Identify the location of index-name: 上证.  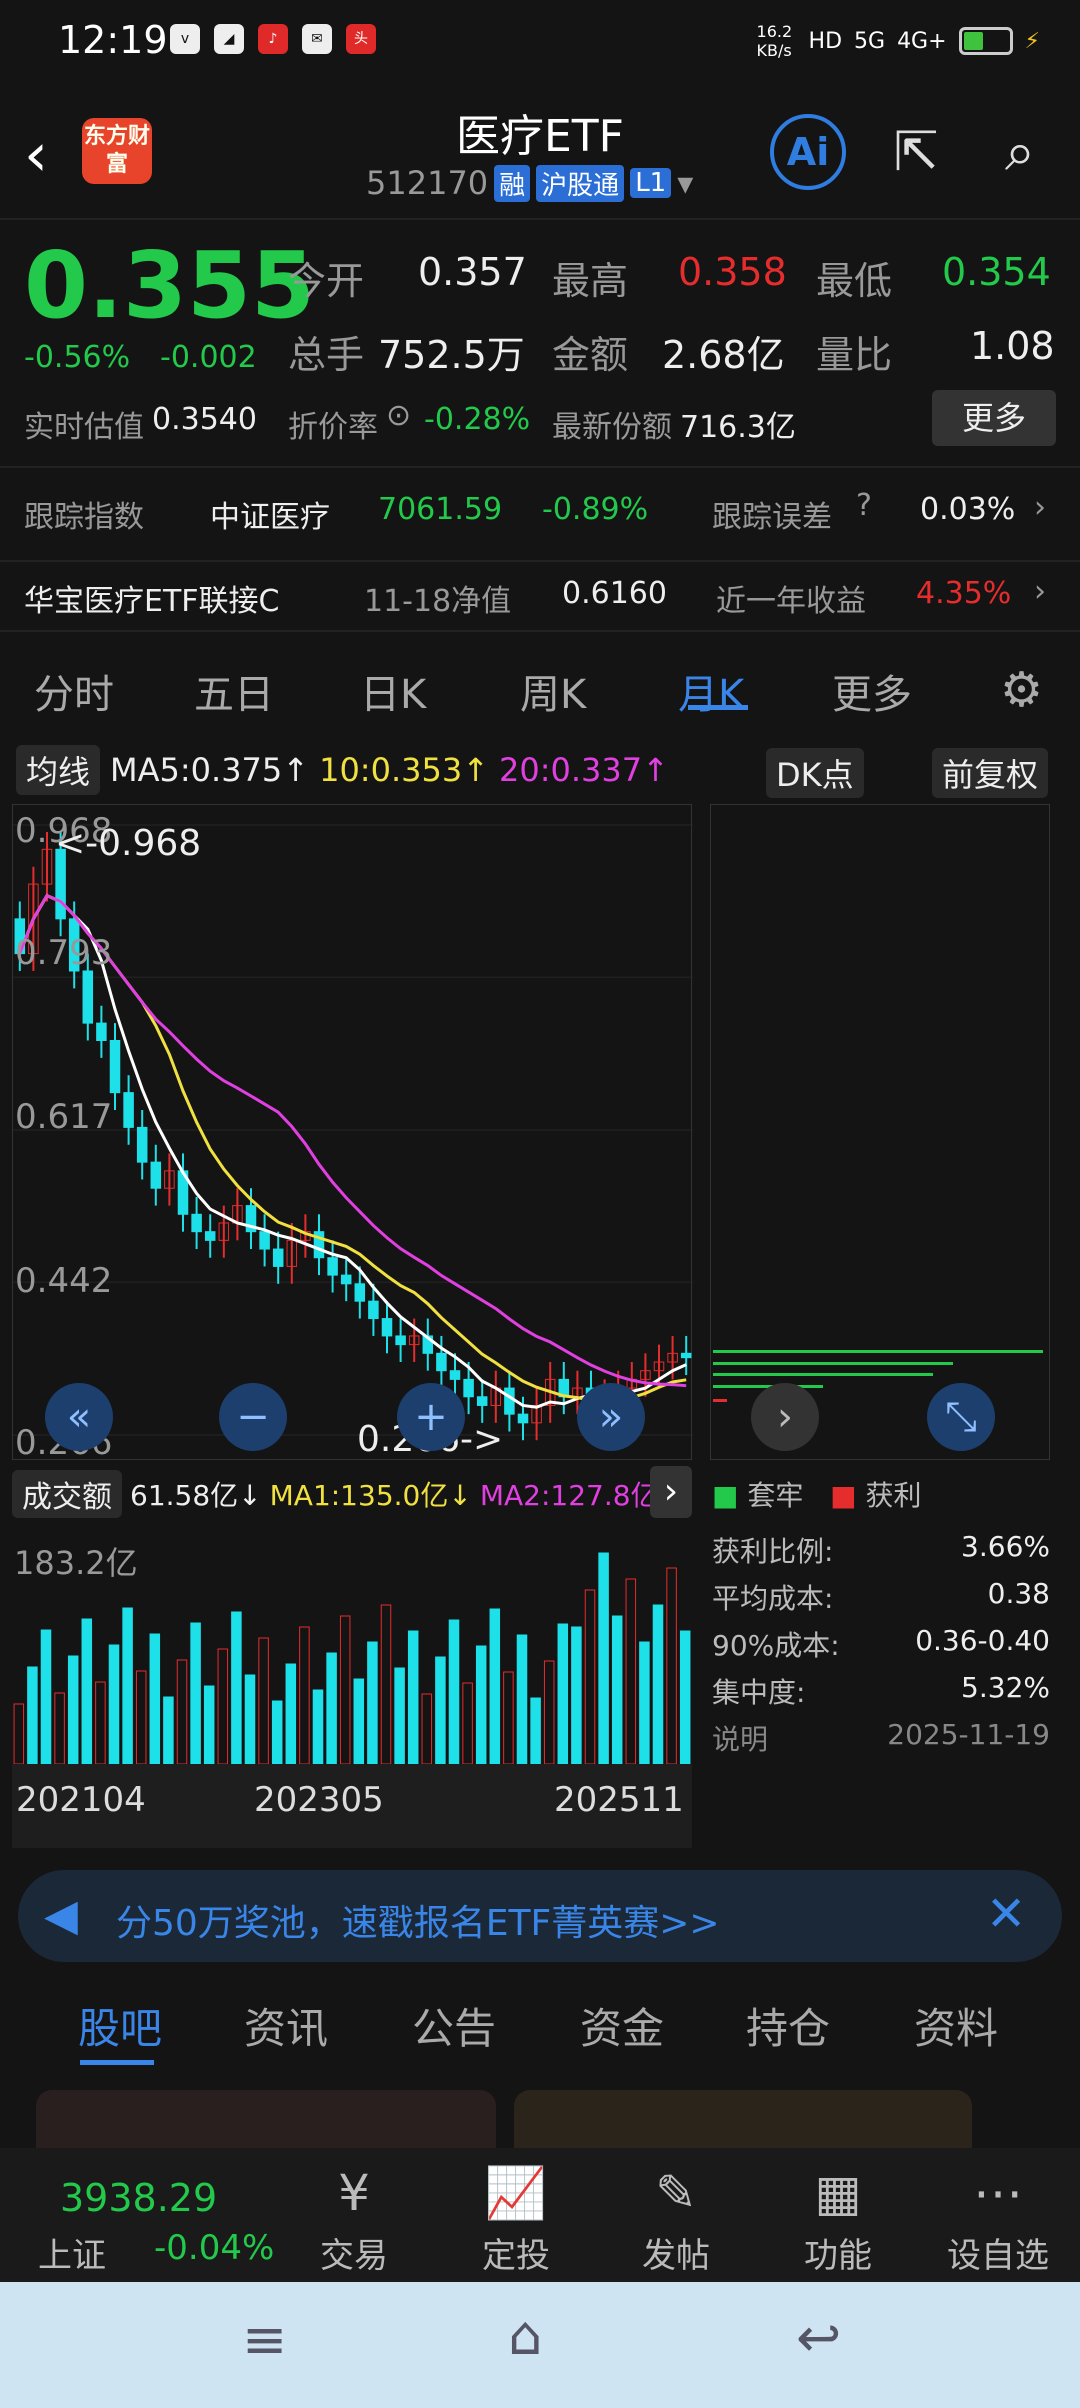
(72, 2256).